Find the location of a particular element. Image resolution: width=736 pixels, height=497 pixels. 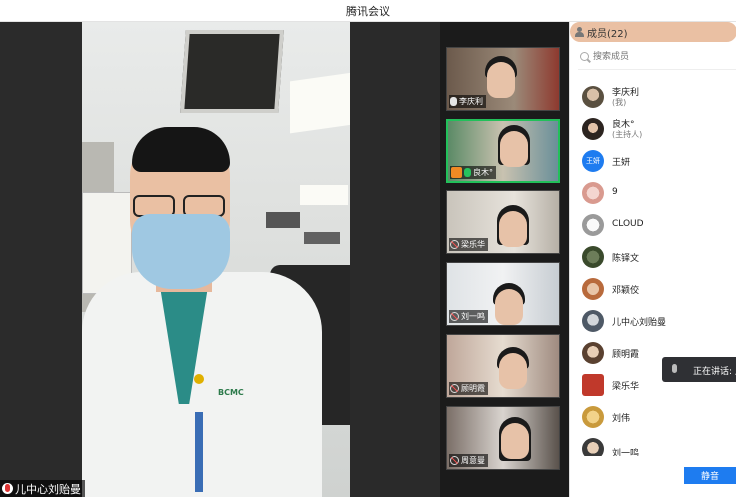

mute-button: 静音 is located at coordinates (710, 475).